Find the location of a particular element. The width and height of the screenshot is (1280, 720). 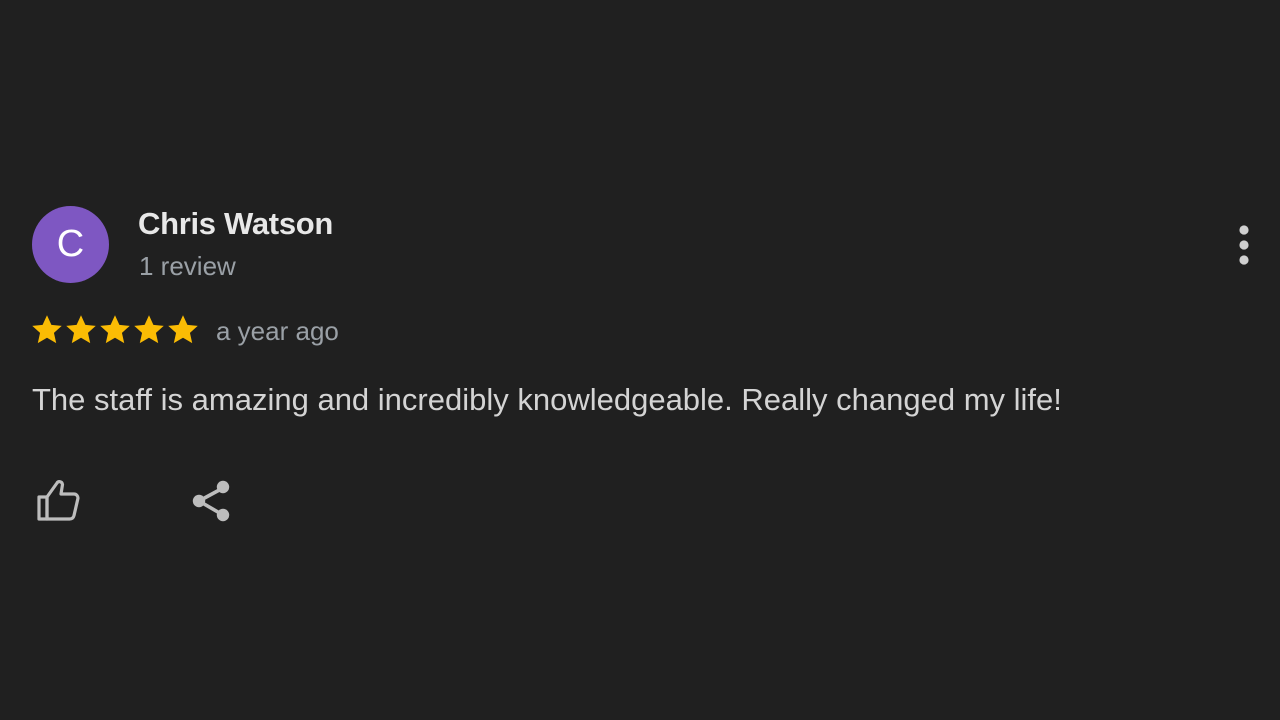

star-rating is located at coordinates (115, 330).